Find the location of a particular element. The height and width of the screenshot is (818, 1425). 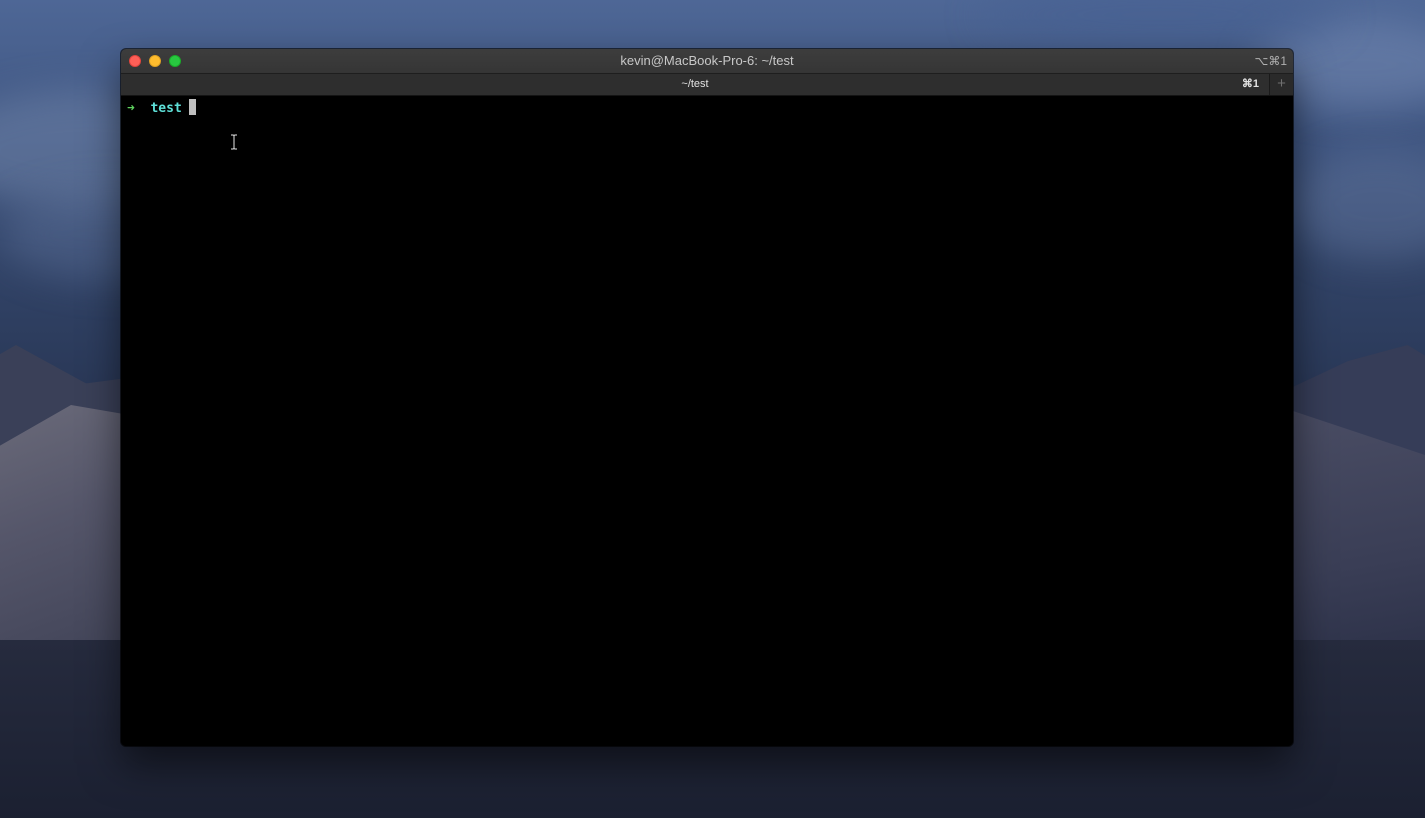

tab-label: ~/test is located at coordinates (695, 84).